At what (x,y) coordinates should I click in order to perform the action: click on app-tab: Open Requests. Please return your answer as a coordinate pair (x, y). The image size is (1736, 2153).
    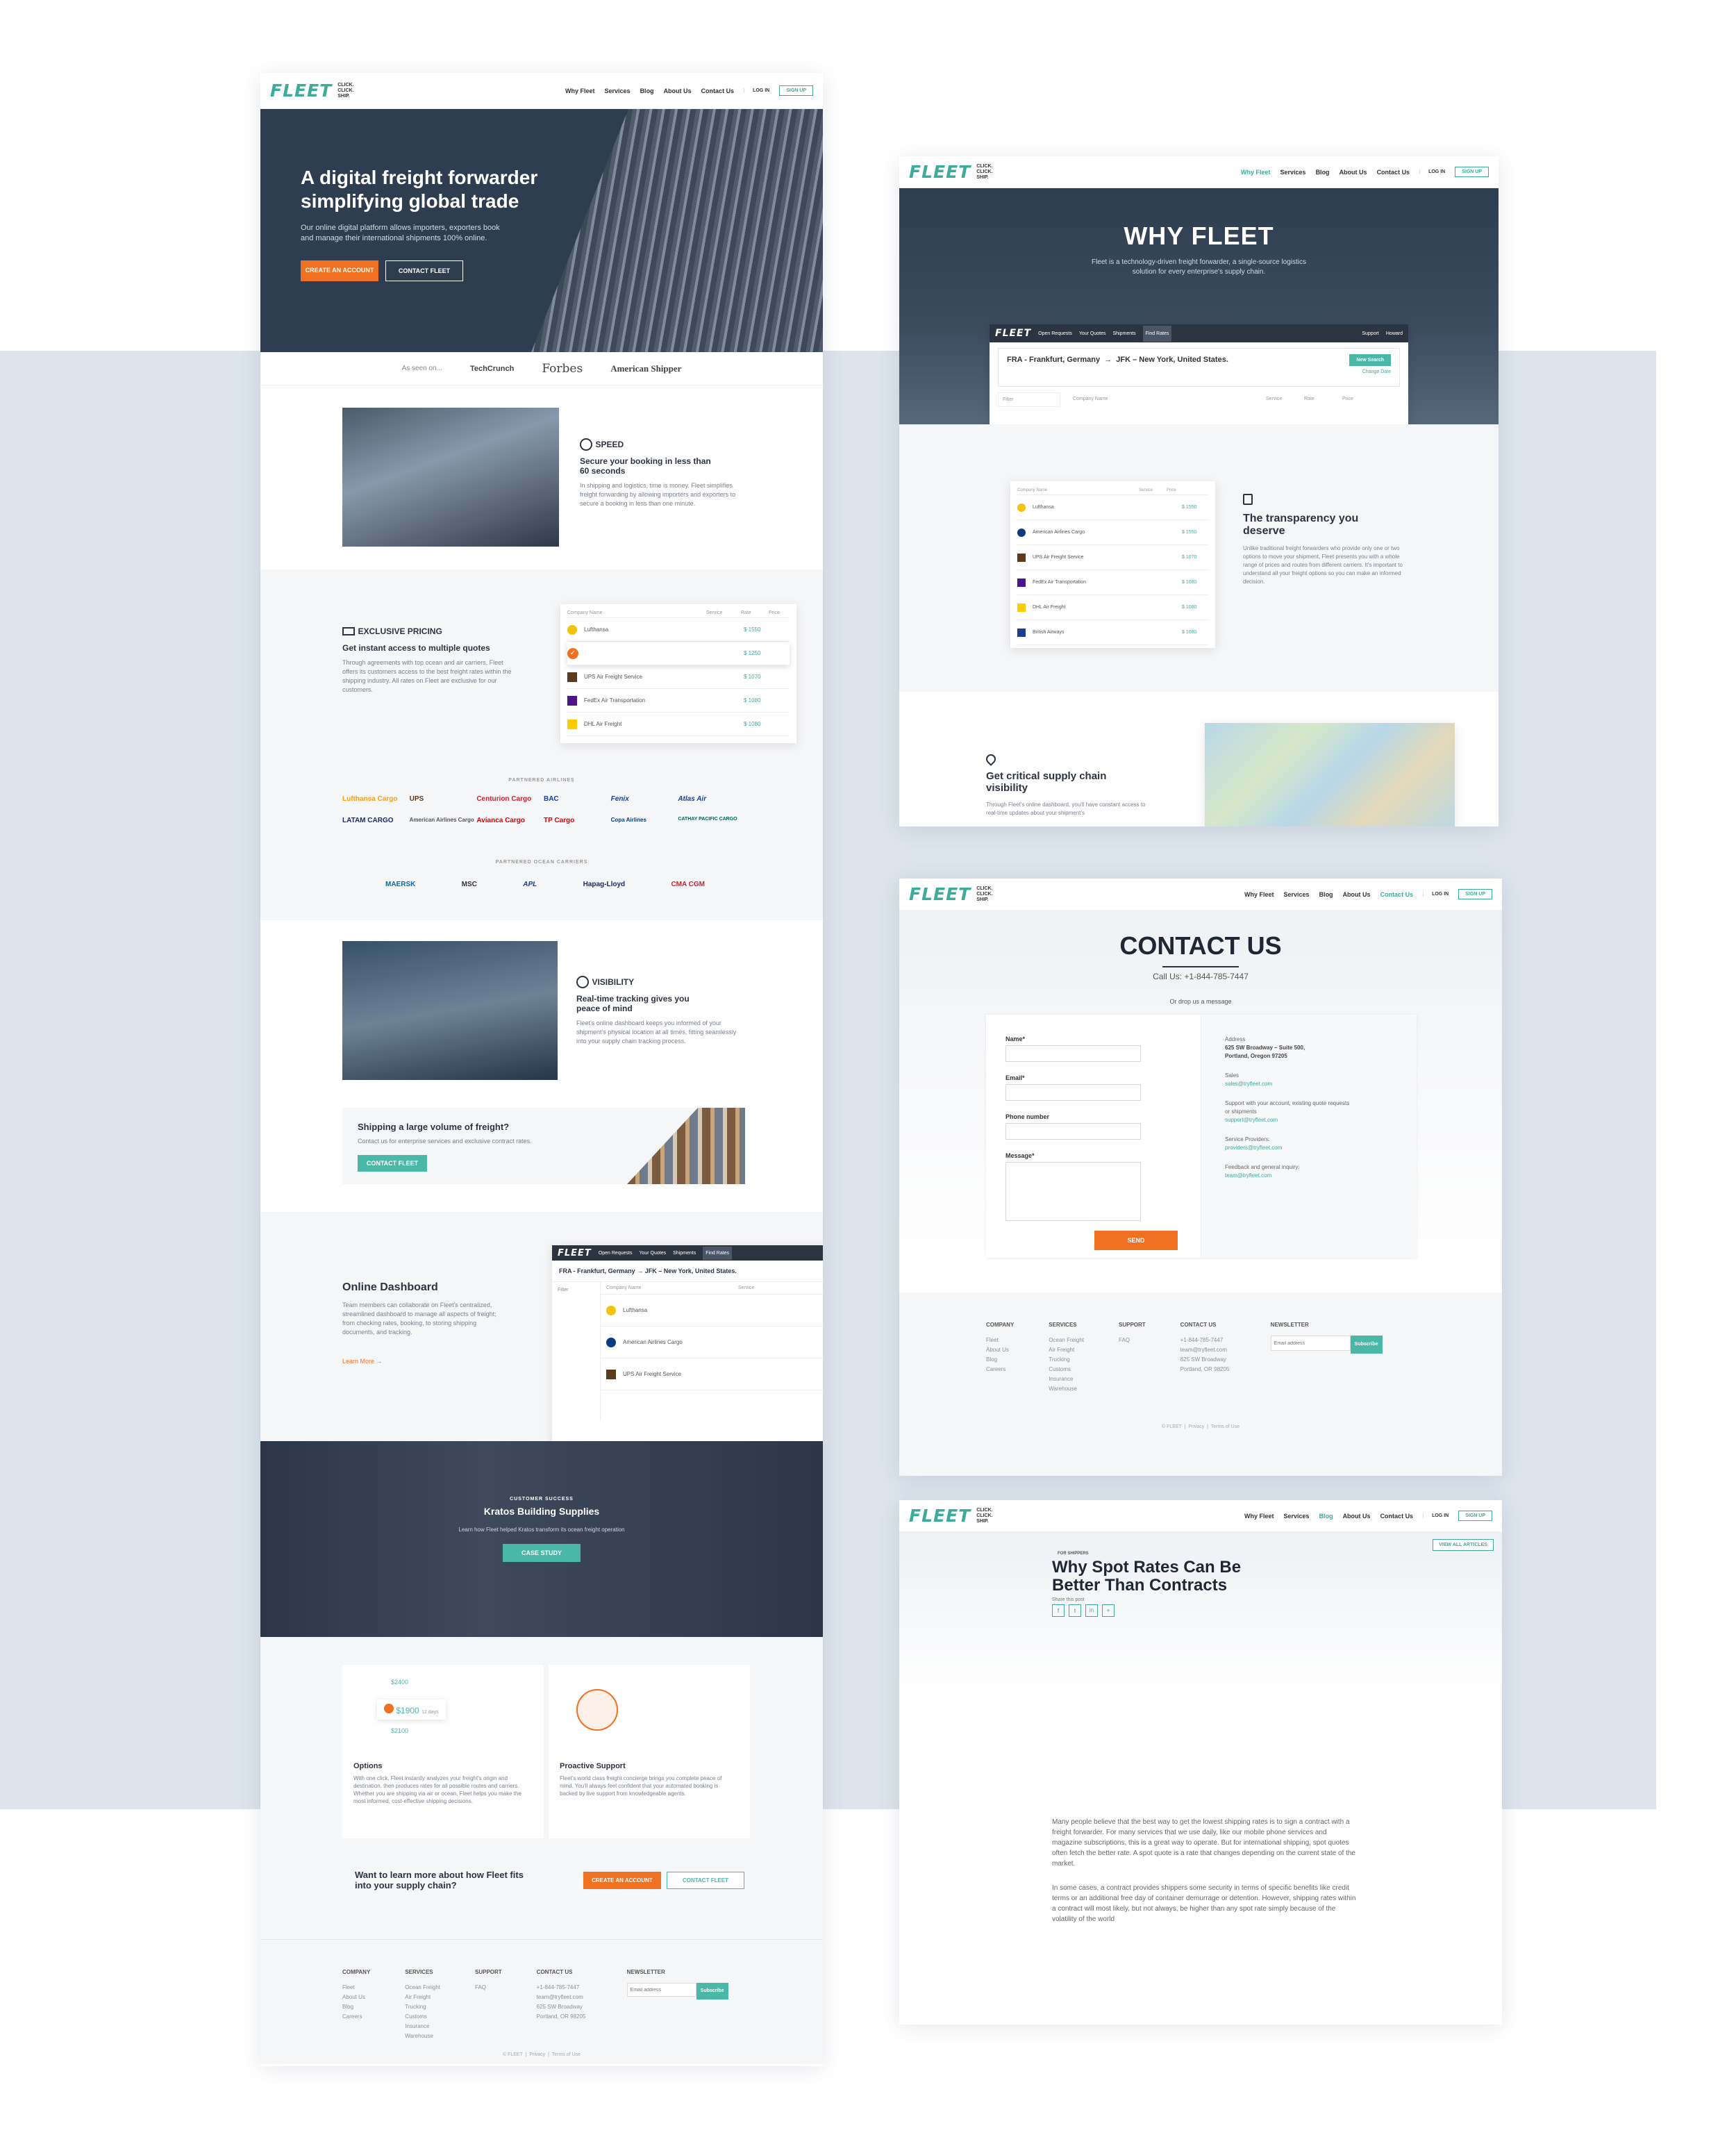
    Looking at the image, I should click on (1055, 333).